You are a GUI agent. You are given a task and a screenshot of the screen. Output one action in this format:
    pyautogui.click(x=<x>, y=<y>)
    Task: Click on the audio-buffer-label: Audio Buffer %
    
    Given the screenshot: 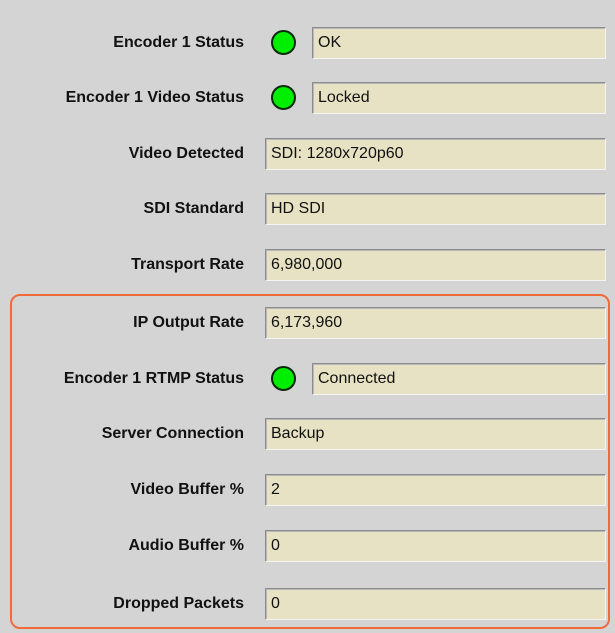 What is the action you would take?
    pyautogui.click(x=186, y=545)
    